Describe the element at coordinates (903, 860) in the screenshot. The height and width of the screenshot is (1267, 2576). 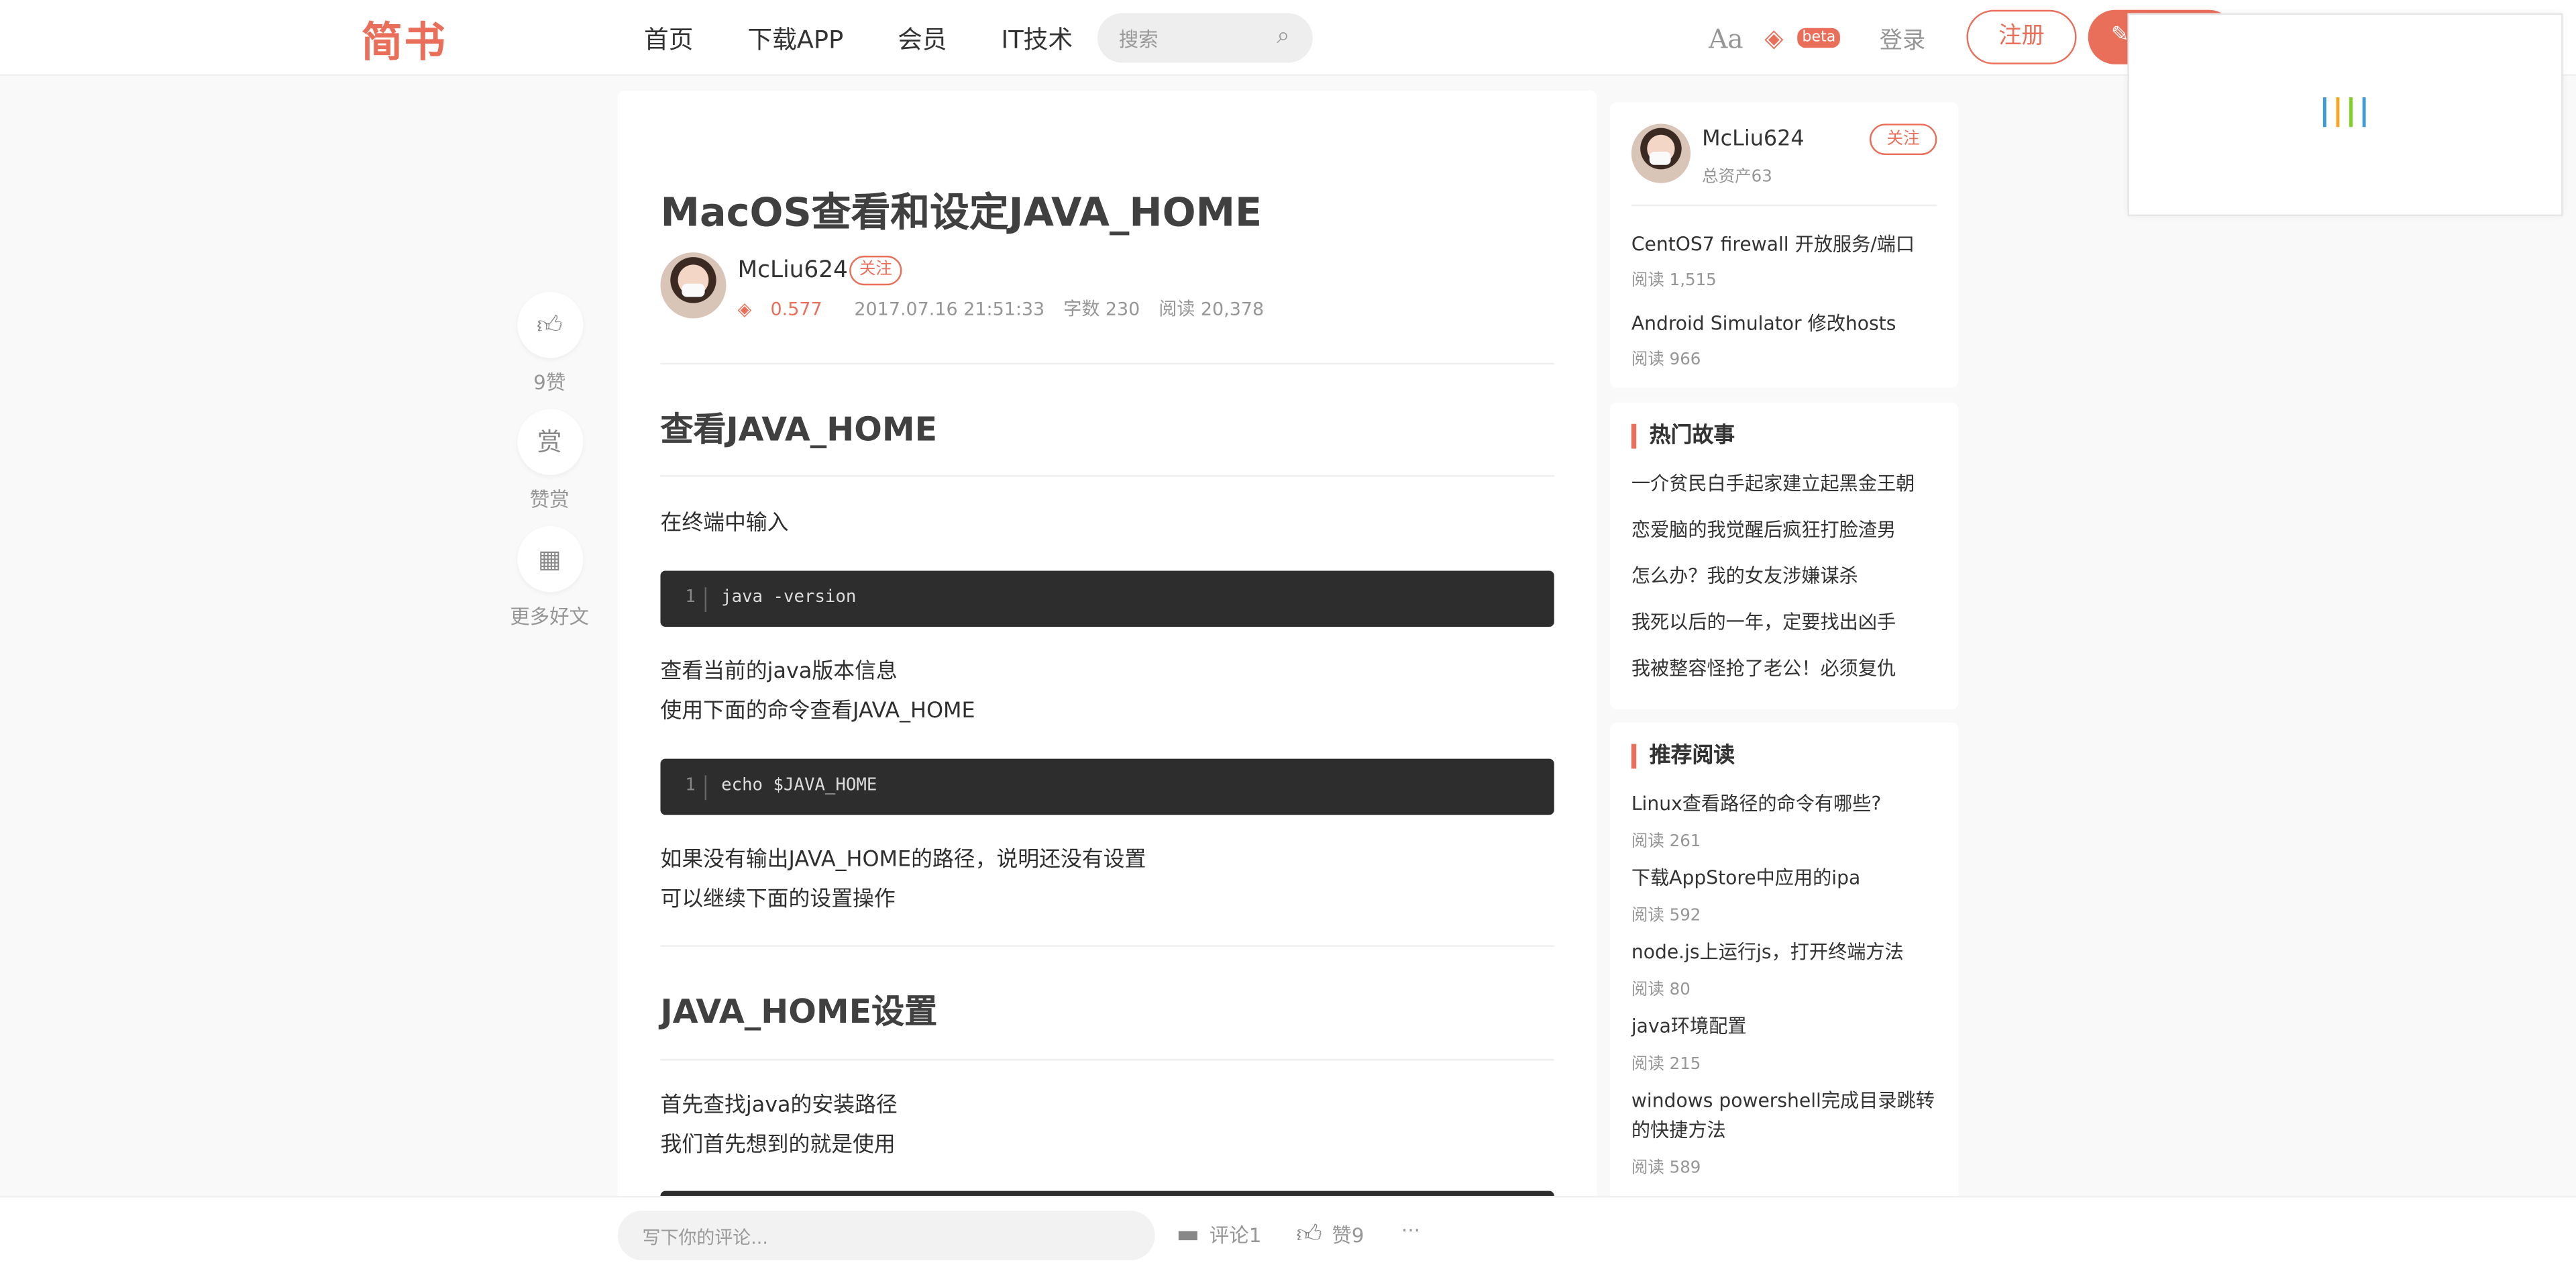
I see `paragraph: 如果没有输出JAVA_HOME的路径，说明还没有设置` at that location.